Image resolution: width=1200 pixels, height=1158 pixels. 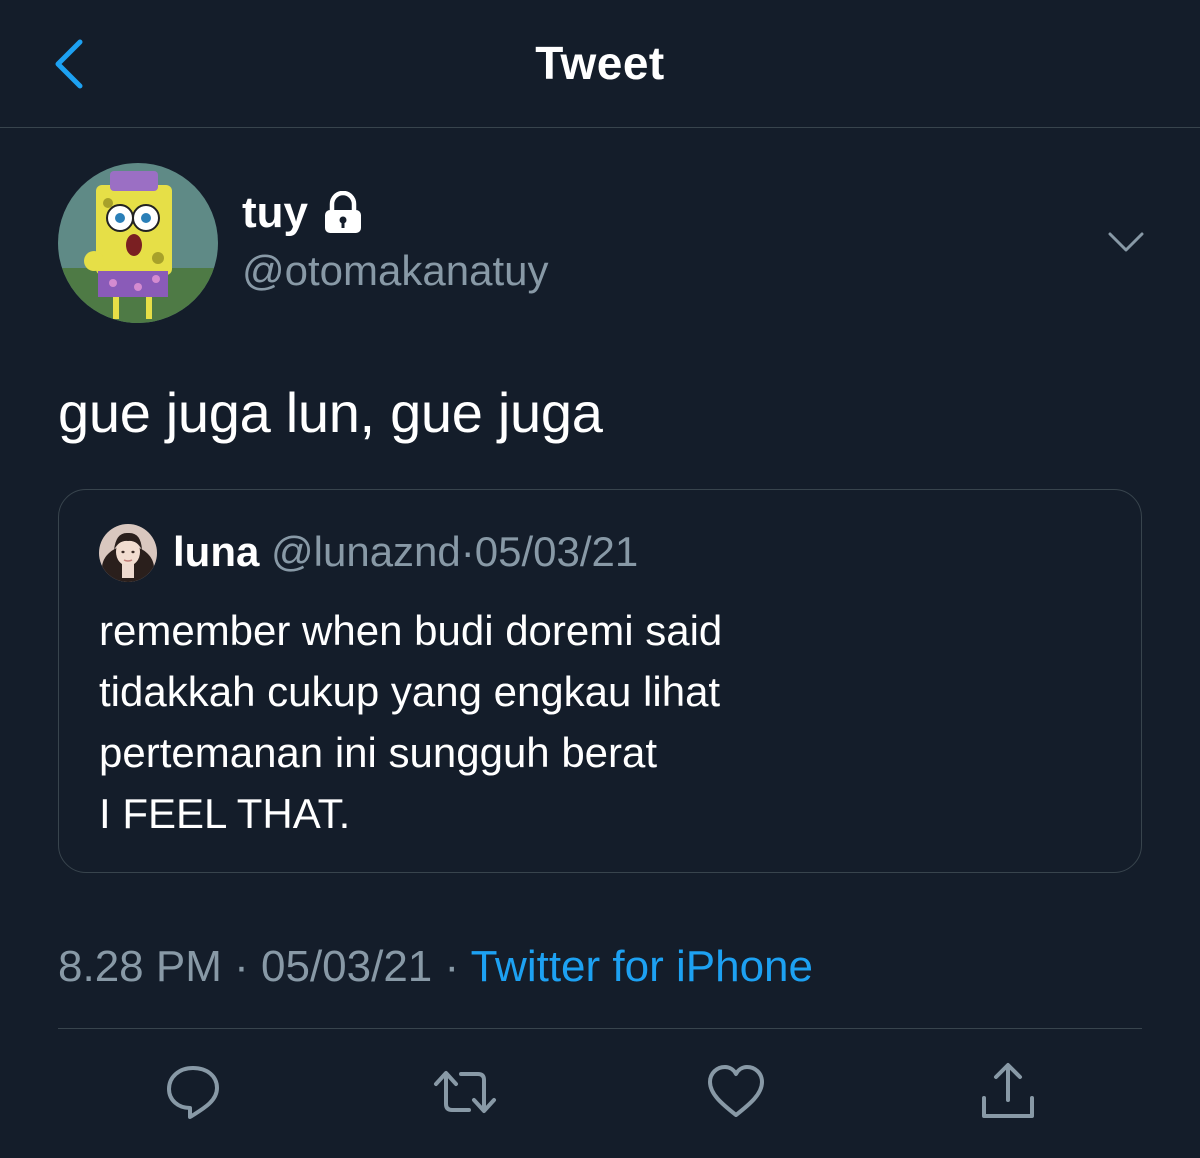 I want to click on heart-icon, so click(x=736, y=1092).